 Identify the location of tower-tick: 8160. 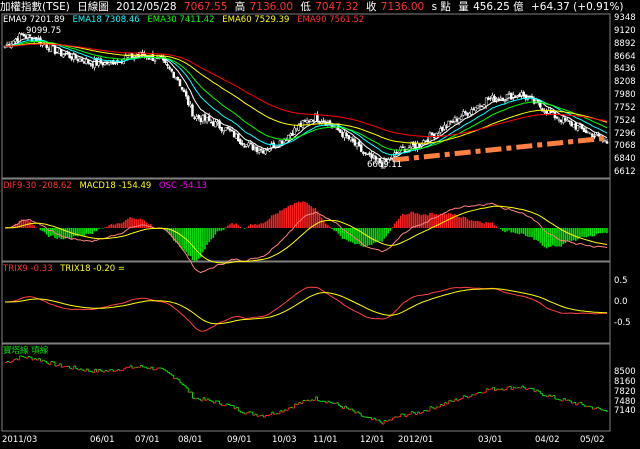
(625, 382).